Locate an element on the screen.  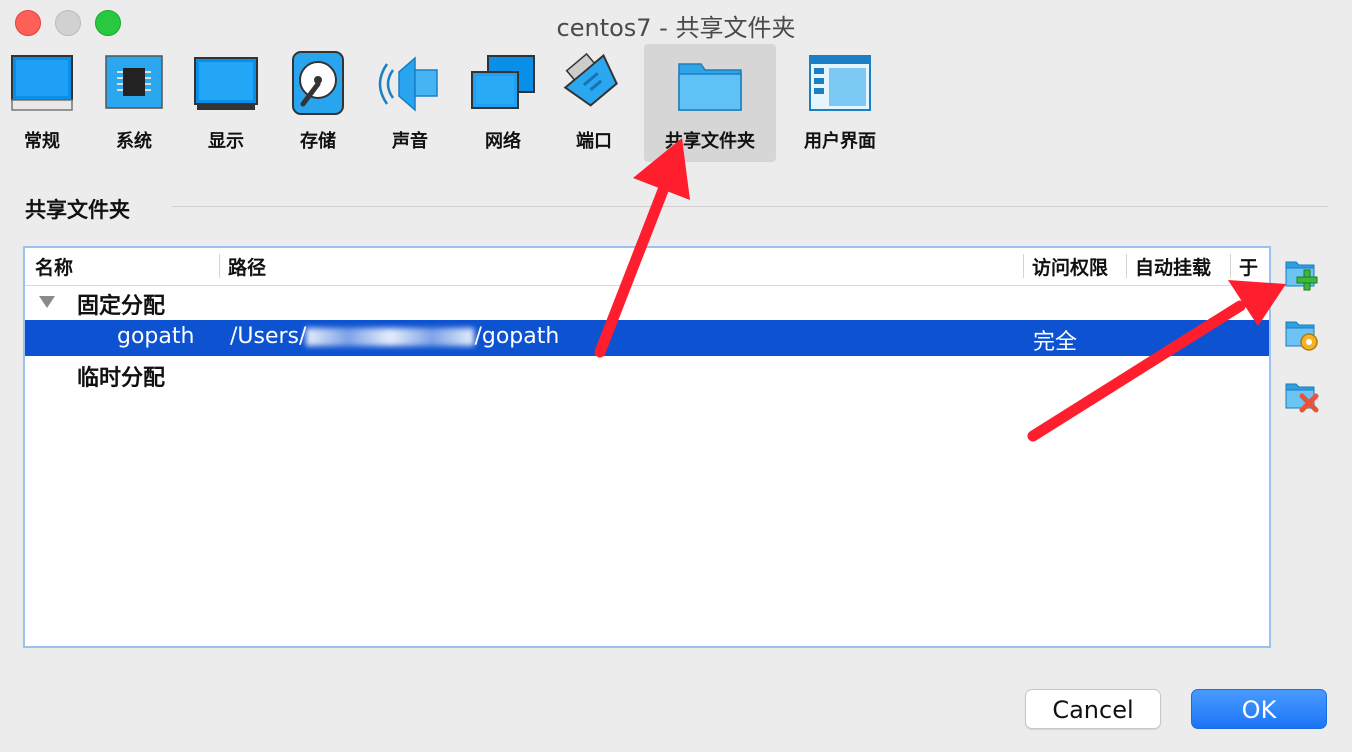
speaker-icon is located at coordinates (408, 84).